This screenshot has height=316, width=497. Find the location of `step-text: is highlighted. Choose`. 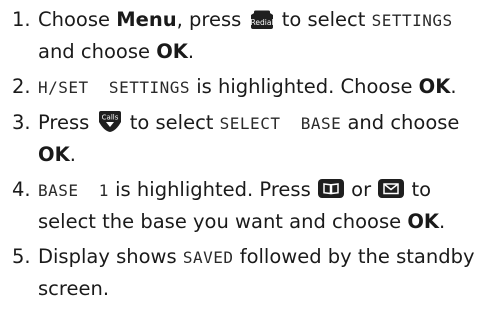

step-text: is highlighted. Choose is located at coordinates (304, 86).